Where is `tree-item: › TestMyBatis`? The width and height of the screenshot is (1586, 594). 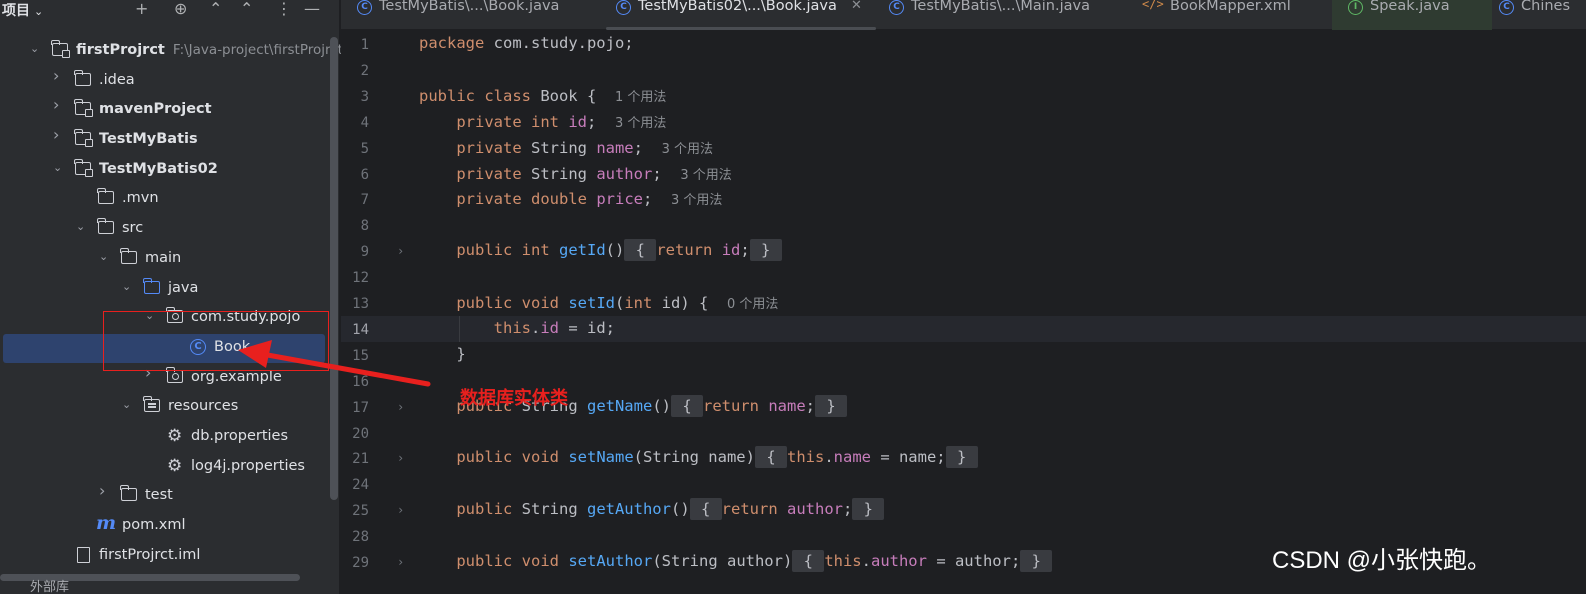
tree-item: › TestMyBatis is located at coordinates (165, 141).